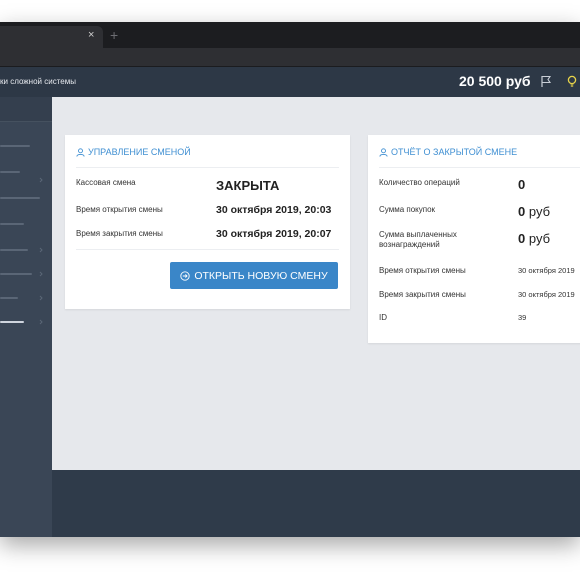  What do you see at coordinates (119, 233) in the screenshot?
I see `close-time-label: Время закрытия смены` at bounding box center [119, 233].